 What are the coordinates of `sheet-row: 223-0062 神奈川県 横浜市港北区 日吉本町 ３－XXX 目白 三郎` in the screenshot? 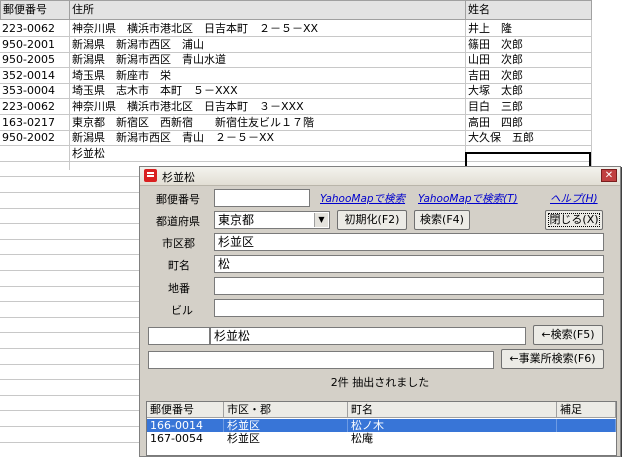 It's located at (296, 107).